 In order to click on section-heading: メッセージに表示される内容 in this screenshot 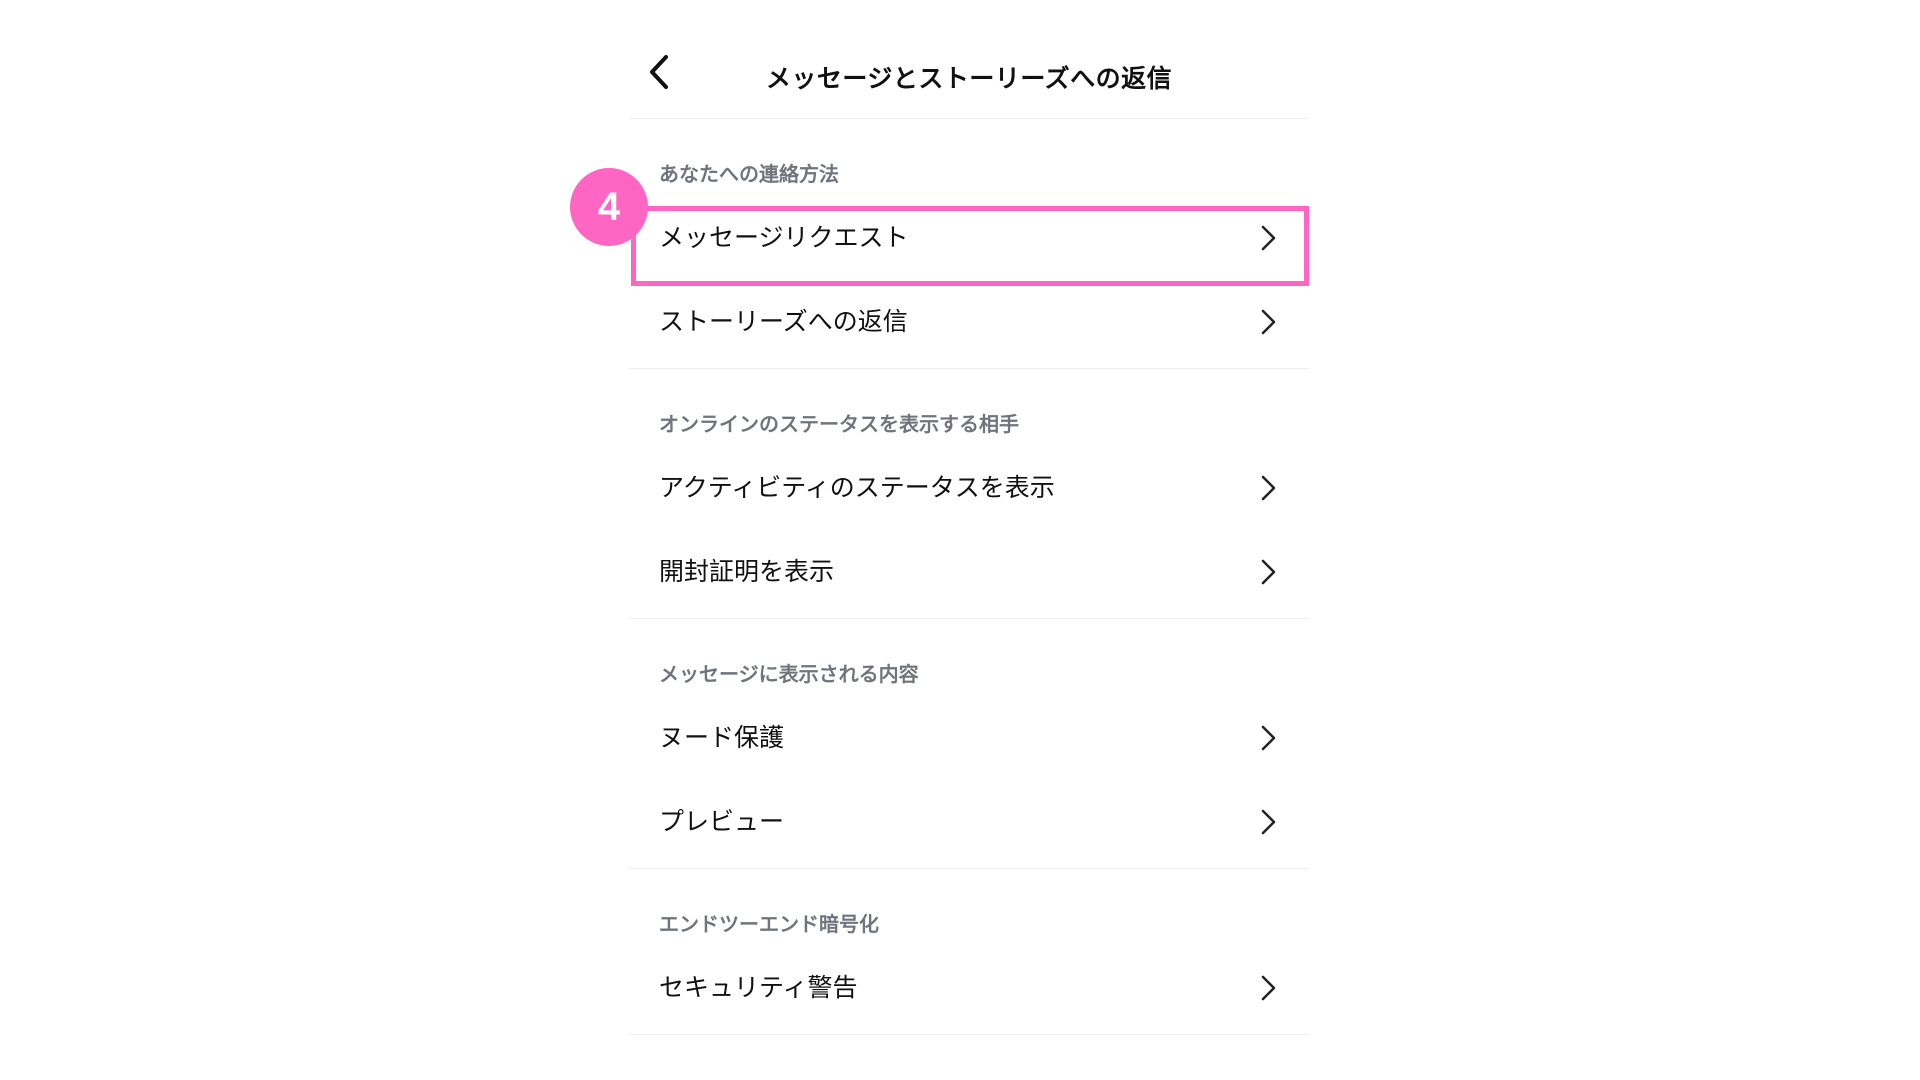, I will do `click(789, 674)`.